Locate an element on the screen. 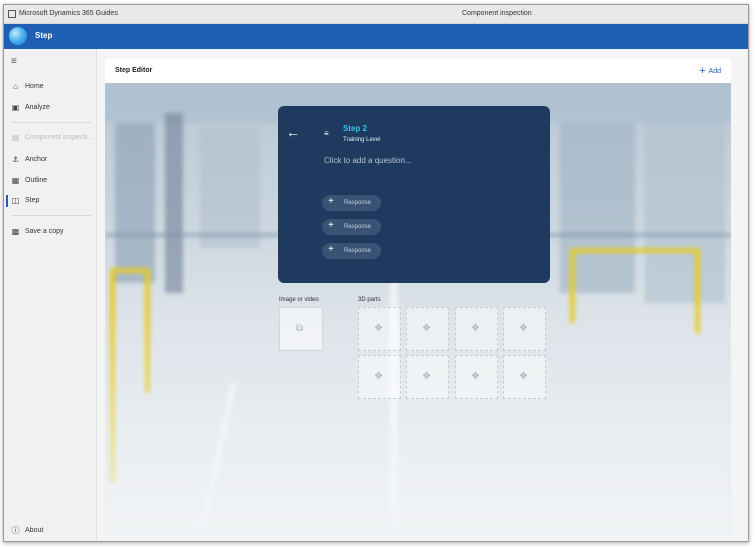  sidebar-item-label: Save a copy is located at coordinates (44, 231).